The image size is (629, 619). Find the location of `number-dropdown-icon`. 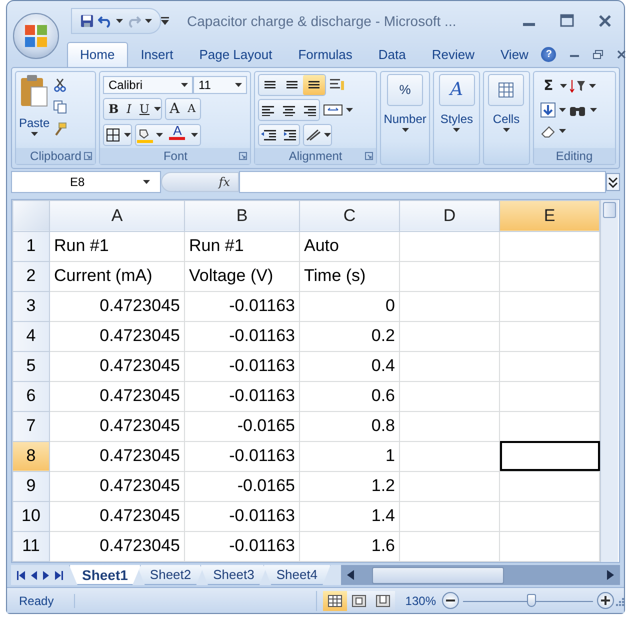

number-dropdown-icon is located at coordinates (405, 130).